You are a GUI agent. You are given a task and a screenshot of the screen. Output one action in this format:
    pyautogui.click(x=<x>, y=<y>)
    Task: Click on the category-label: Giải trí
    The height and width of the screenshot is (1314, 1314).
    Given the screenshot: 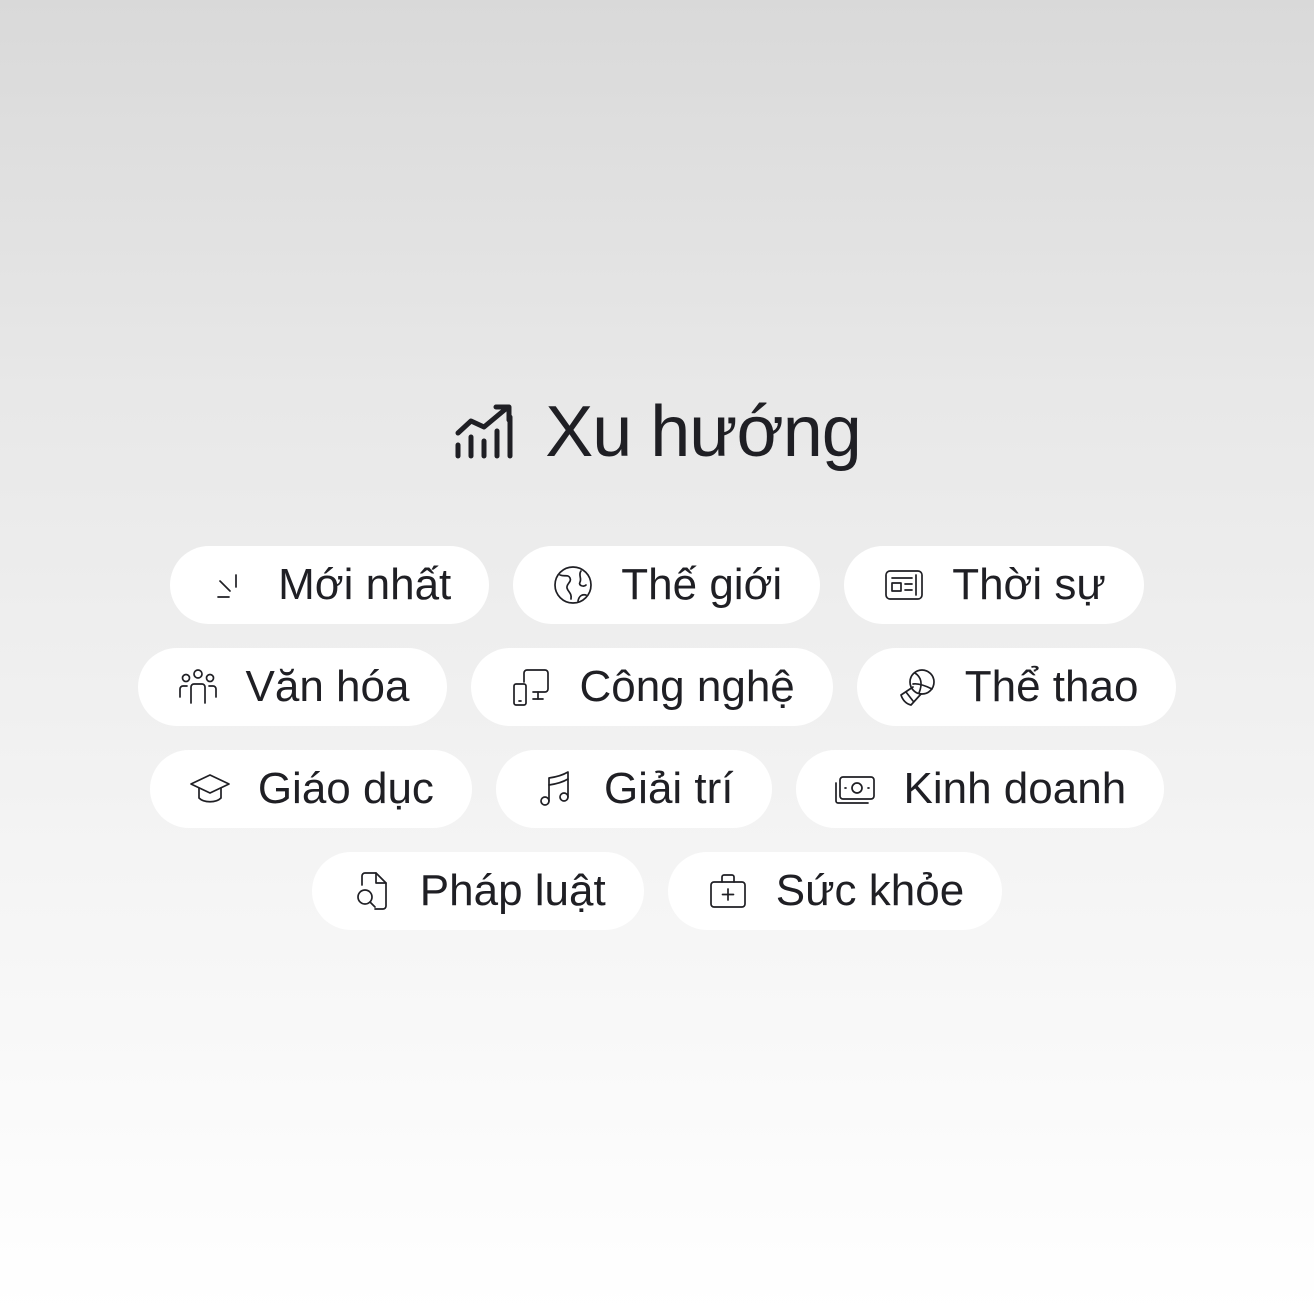 What is the action you would take?
    pyautogui.click(x=668, y=788)
    